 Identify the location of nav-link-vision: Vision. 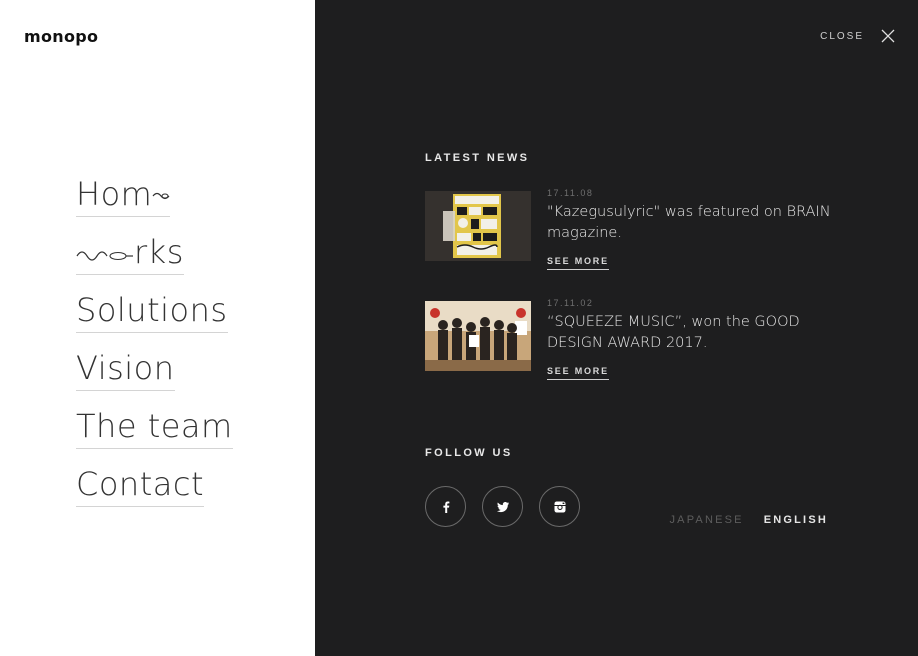
(125, 368).